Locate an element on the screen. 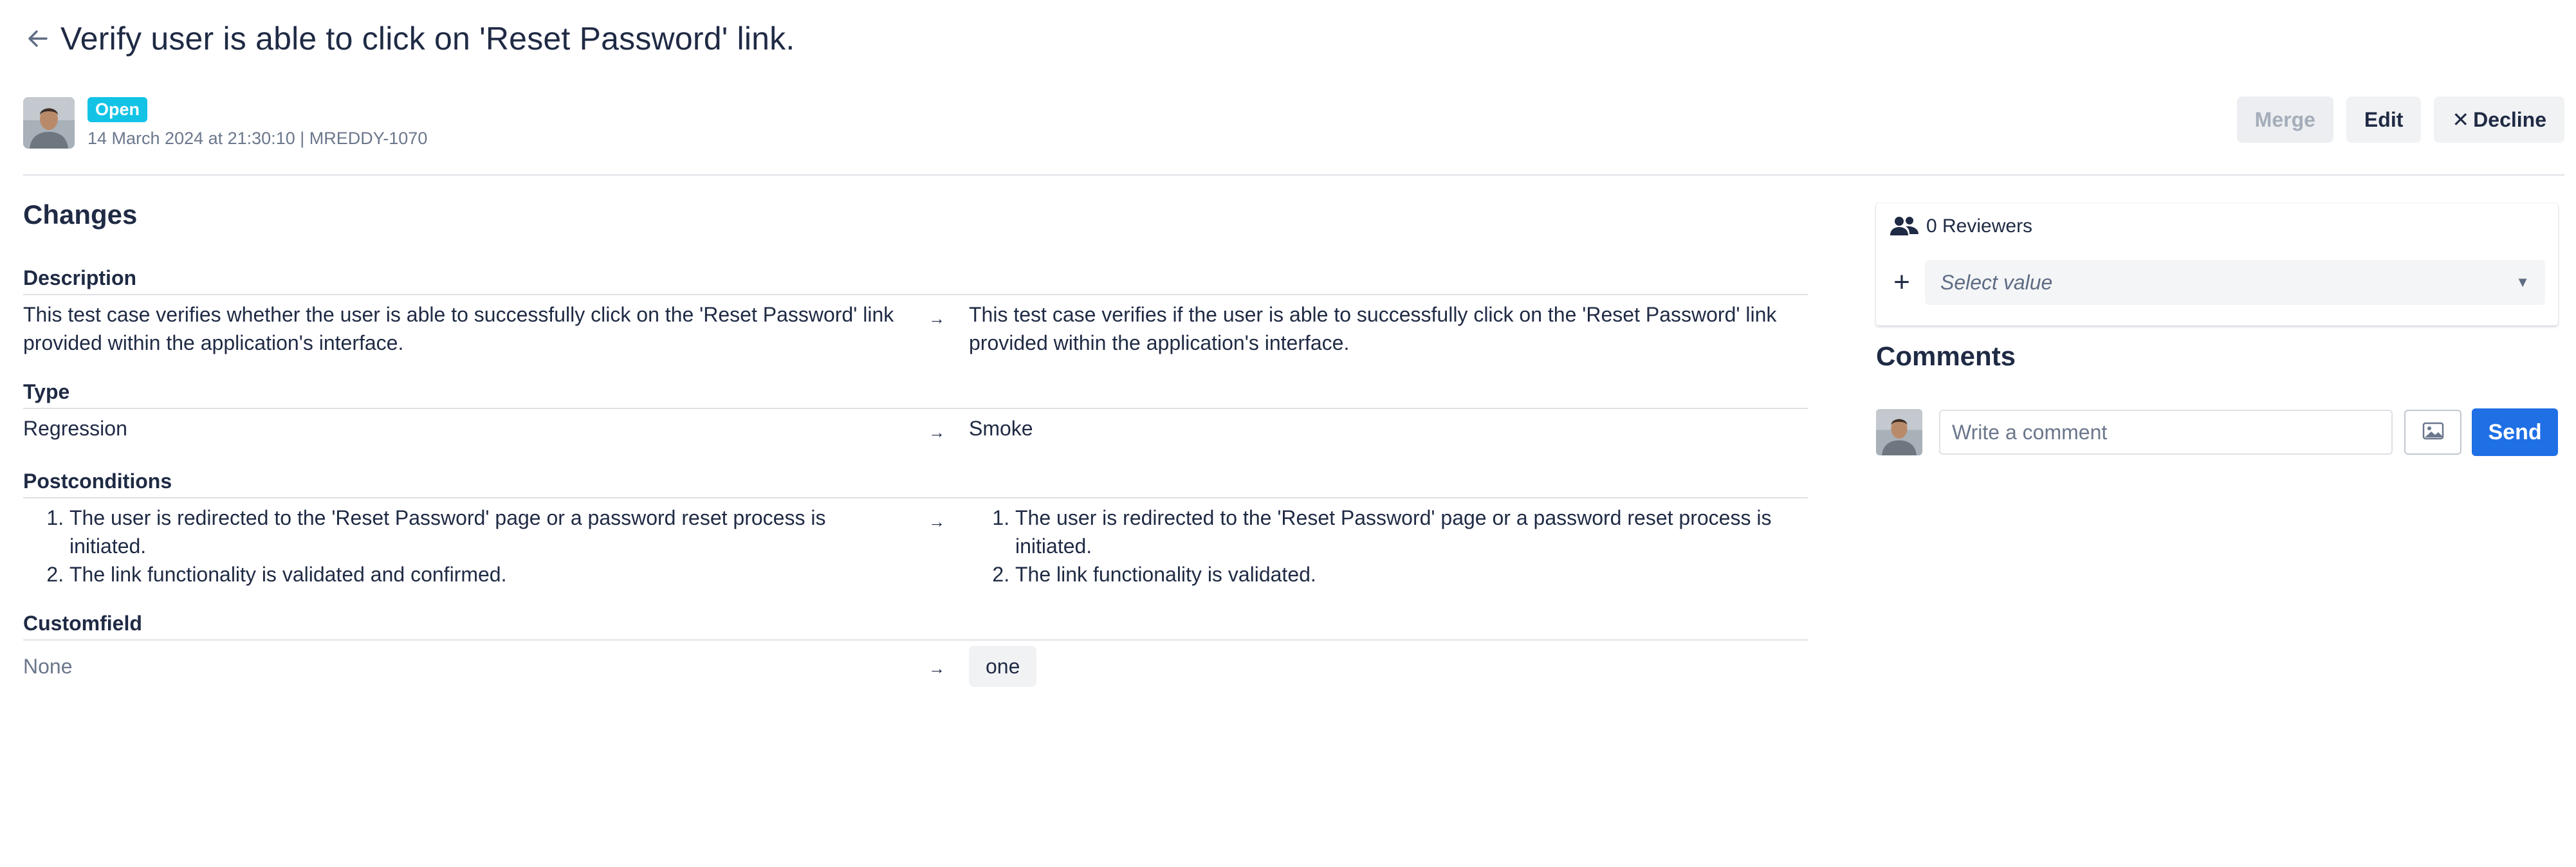  custom-value-chip: one is located at coordinates (1003, 666).